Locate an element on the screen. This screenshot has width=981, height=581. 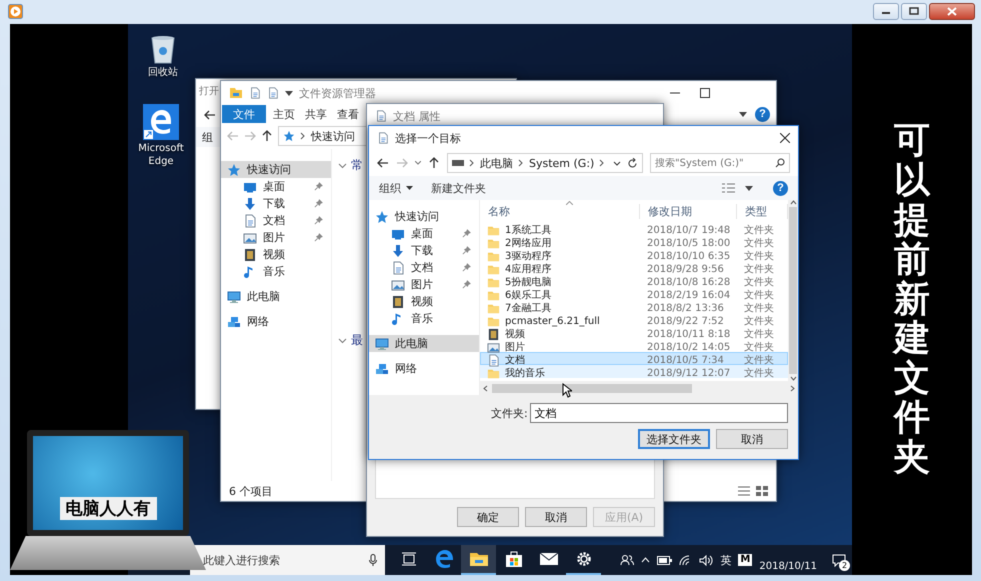
scroll-left-icon is located at coordinates (485, 388).